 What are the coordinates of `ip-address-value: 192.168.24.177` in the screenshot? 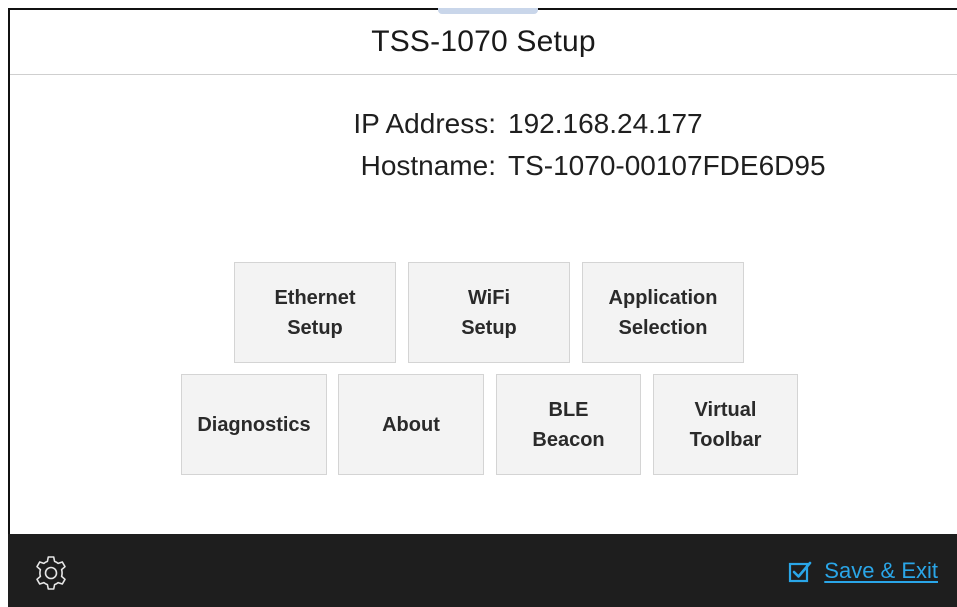 It's located at (605, 123).